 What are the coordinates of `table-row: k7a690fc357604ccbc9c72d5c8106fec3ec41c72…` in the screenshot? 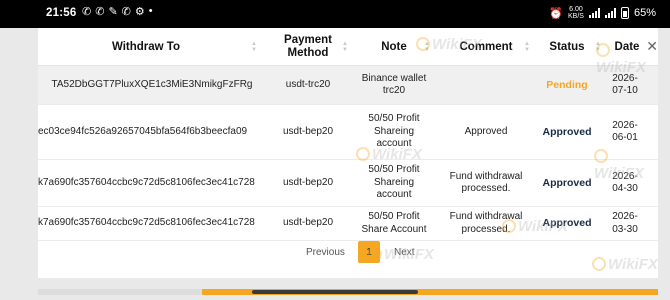 It's located at (348, 183).